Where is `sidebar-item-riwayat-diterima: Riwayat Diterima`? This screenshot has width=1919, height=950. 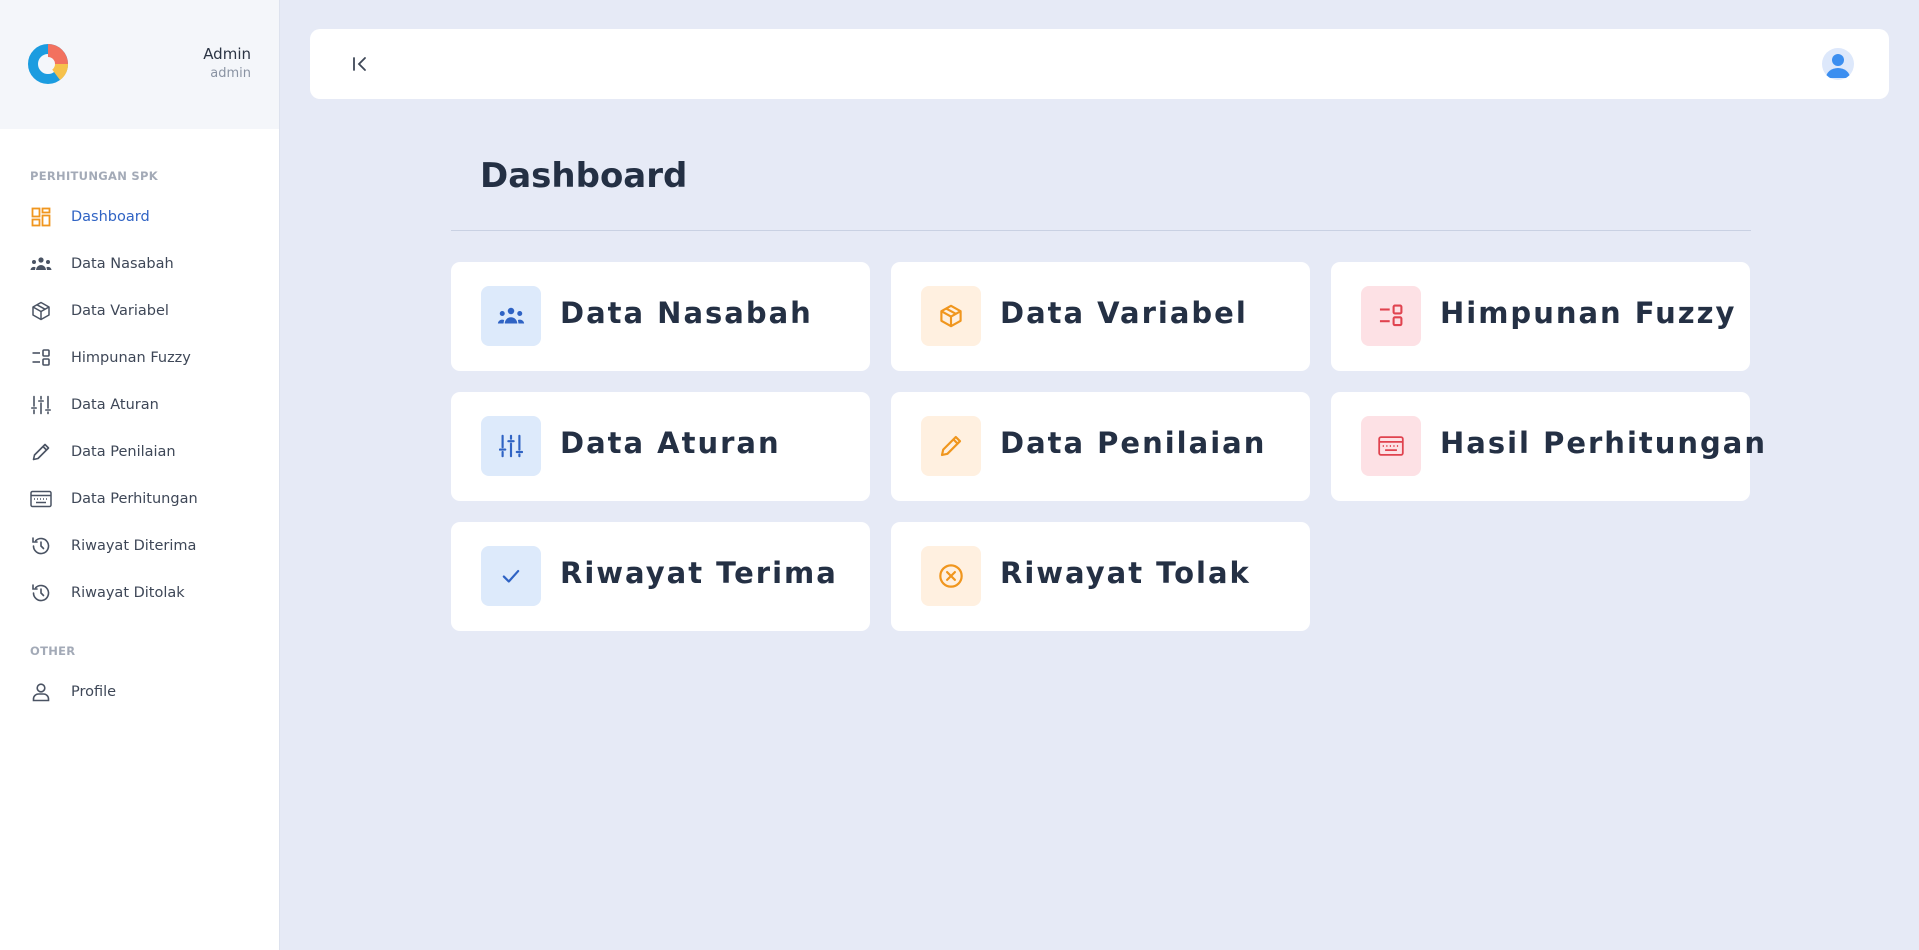 sidebar-item-riwayat-diterima: Riwayat Diterima is located at coordinates (139, 546).